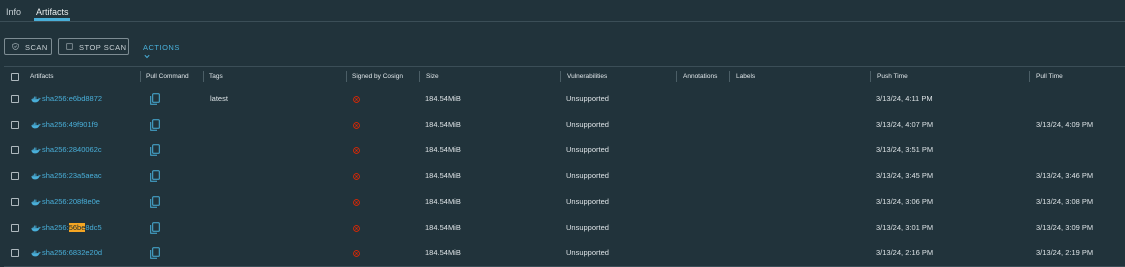 Image resolution: width=1125 pixels, height=267 pixels. What do you see at coordinates (15, 46) in the screenshot?
I see `shield-check-icon` at bounding box center [15, 46].